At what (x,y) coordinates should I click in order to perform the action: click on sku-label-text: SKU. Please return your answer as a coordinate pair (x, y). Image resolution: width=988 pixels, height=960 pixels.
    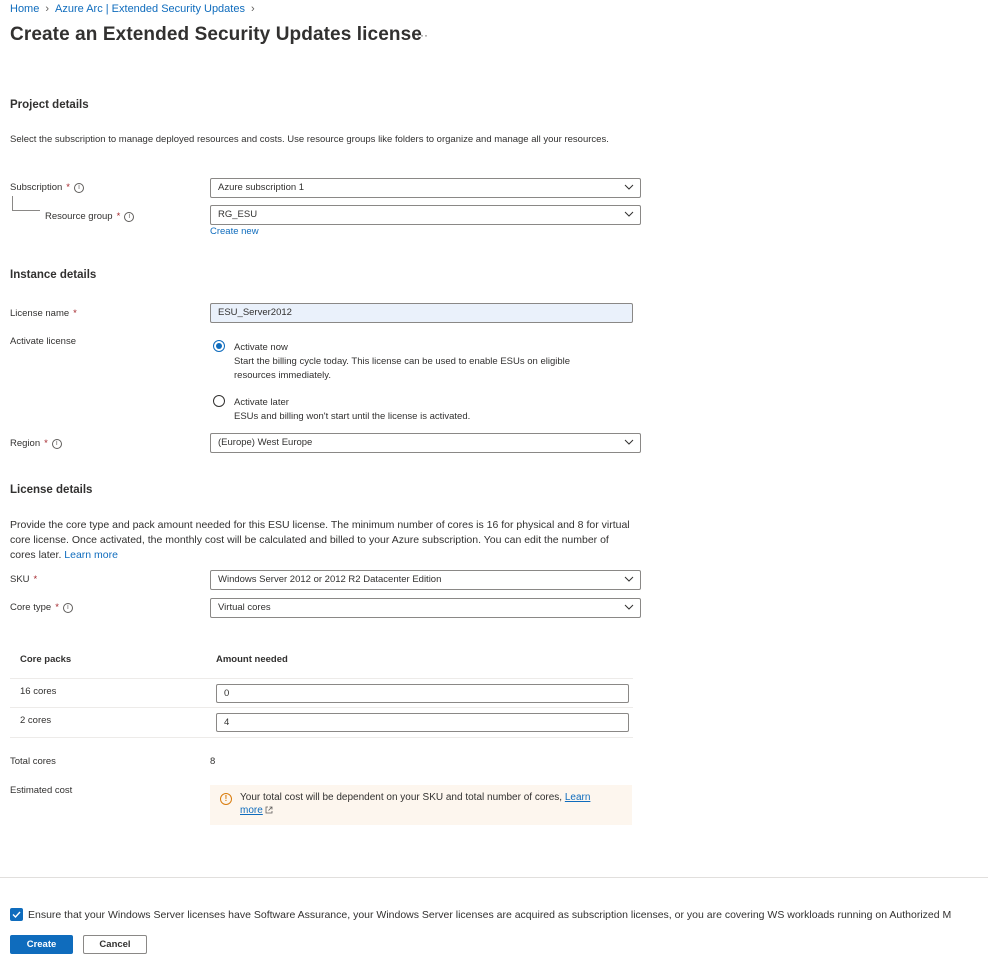
    Looking at the image, I should click on (20, 579).